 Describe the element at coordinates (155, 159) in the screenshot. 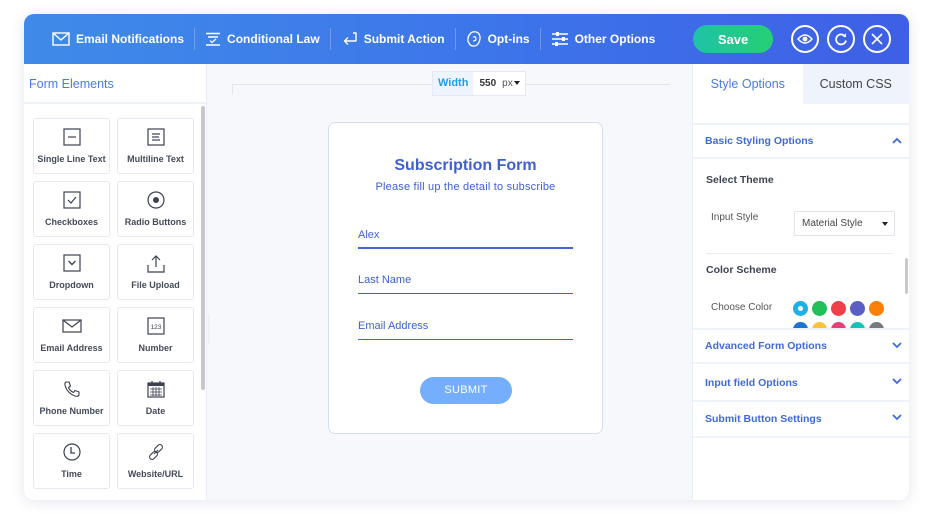

I see `element-label: Multiline Text` at that location.